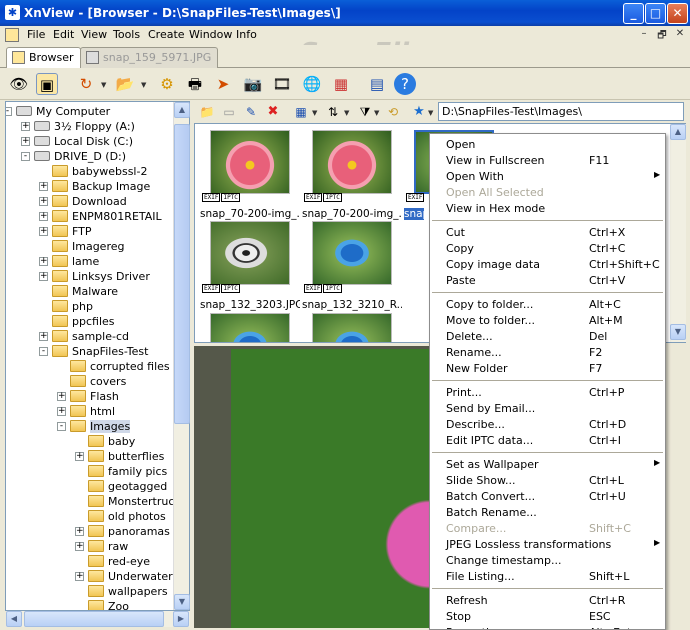  Describe the element at coordinates (547, 265) in the screenshot. I see `menu-item-copy-image-data: Copy image data Ctrl+Shift+C` at that location.